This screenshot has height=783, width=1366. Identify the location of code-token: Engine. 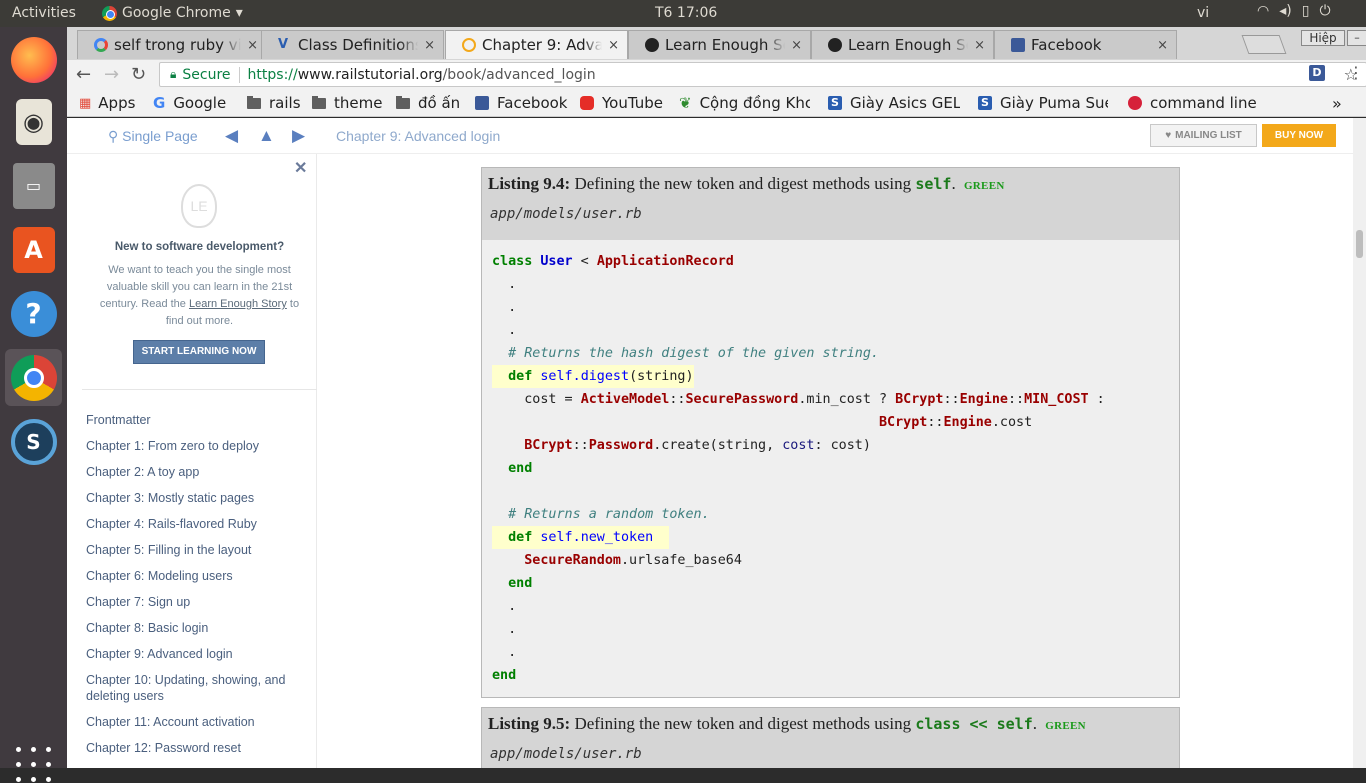
(983, 399).